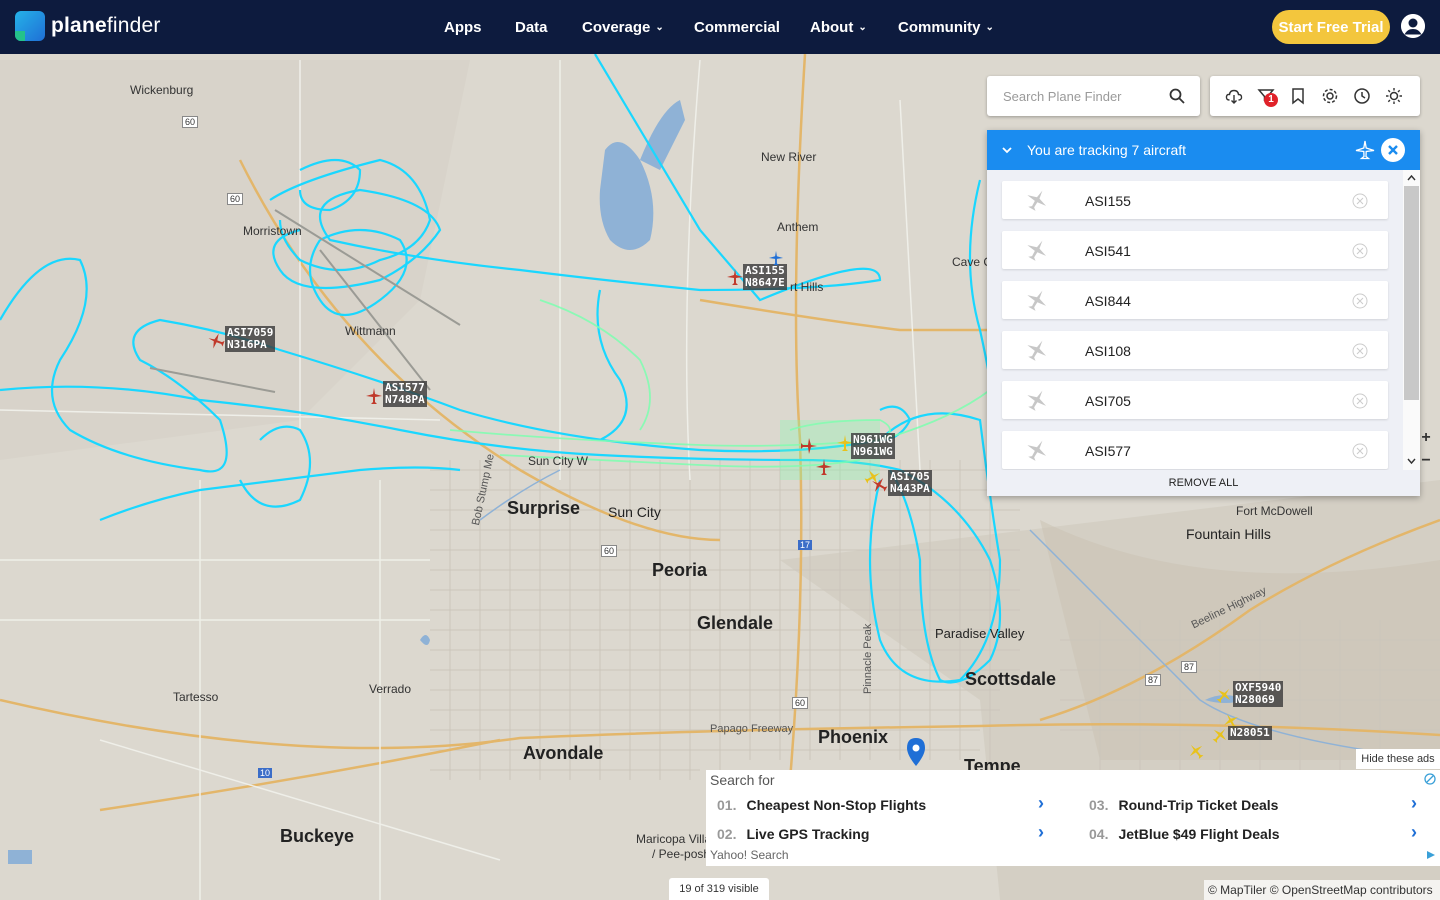 This screenshot has height=900, width=1440. I want to click on nav-coverage-label: Coverage, so click(616, 27).